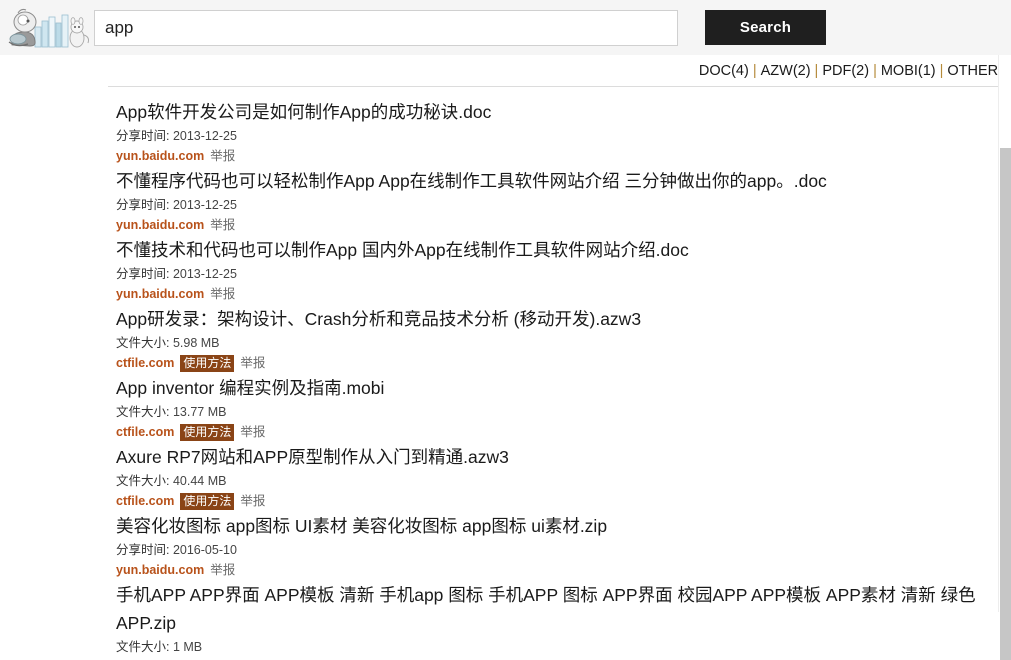 Image resolution: width=1011 pixels, height=660 pixels. What do you see at coordinates (975, 71) in the screenshot?
I see `filter-item-4: OTHER(` at bounding box center [975, 71].